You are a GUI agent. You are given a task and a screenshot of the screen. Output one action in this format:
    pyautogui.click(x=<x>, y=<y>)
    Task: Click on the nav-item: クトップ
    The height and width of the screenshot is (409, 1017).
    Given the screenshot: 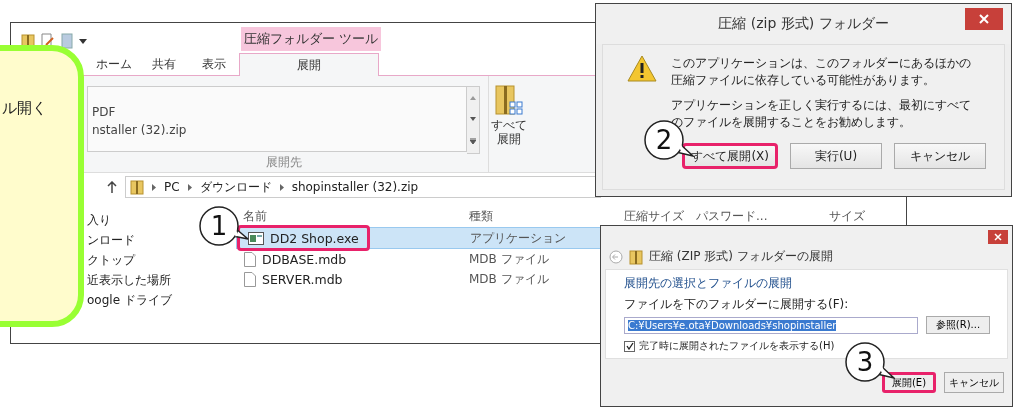 What is the action you would take?
    pyautogui.click(x=111, y=260)
    